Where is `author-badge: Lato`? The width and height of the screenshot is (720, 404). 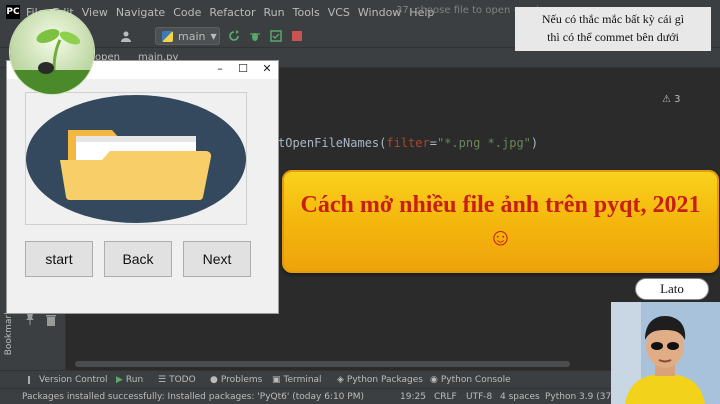
author-badge: Lato is located at coordinates (672, 289).